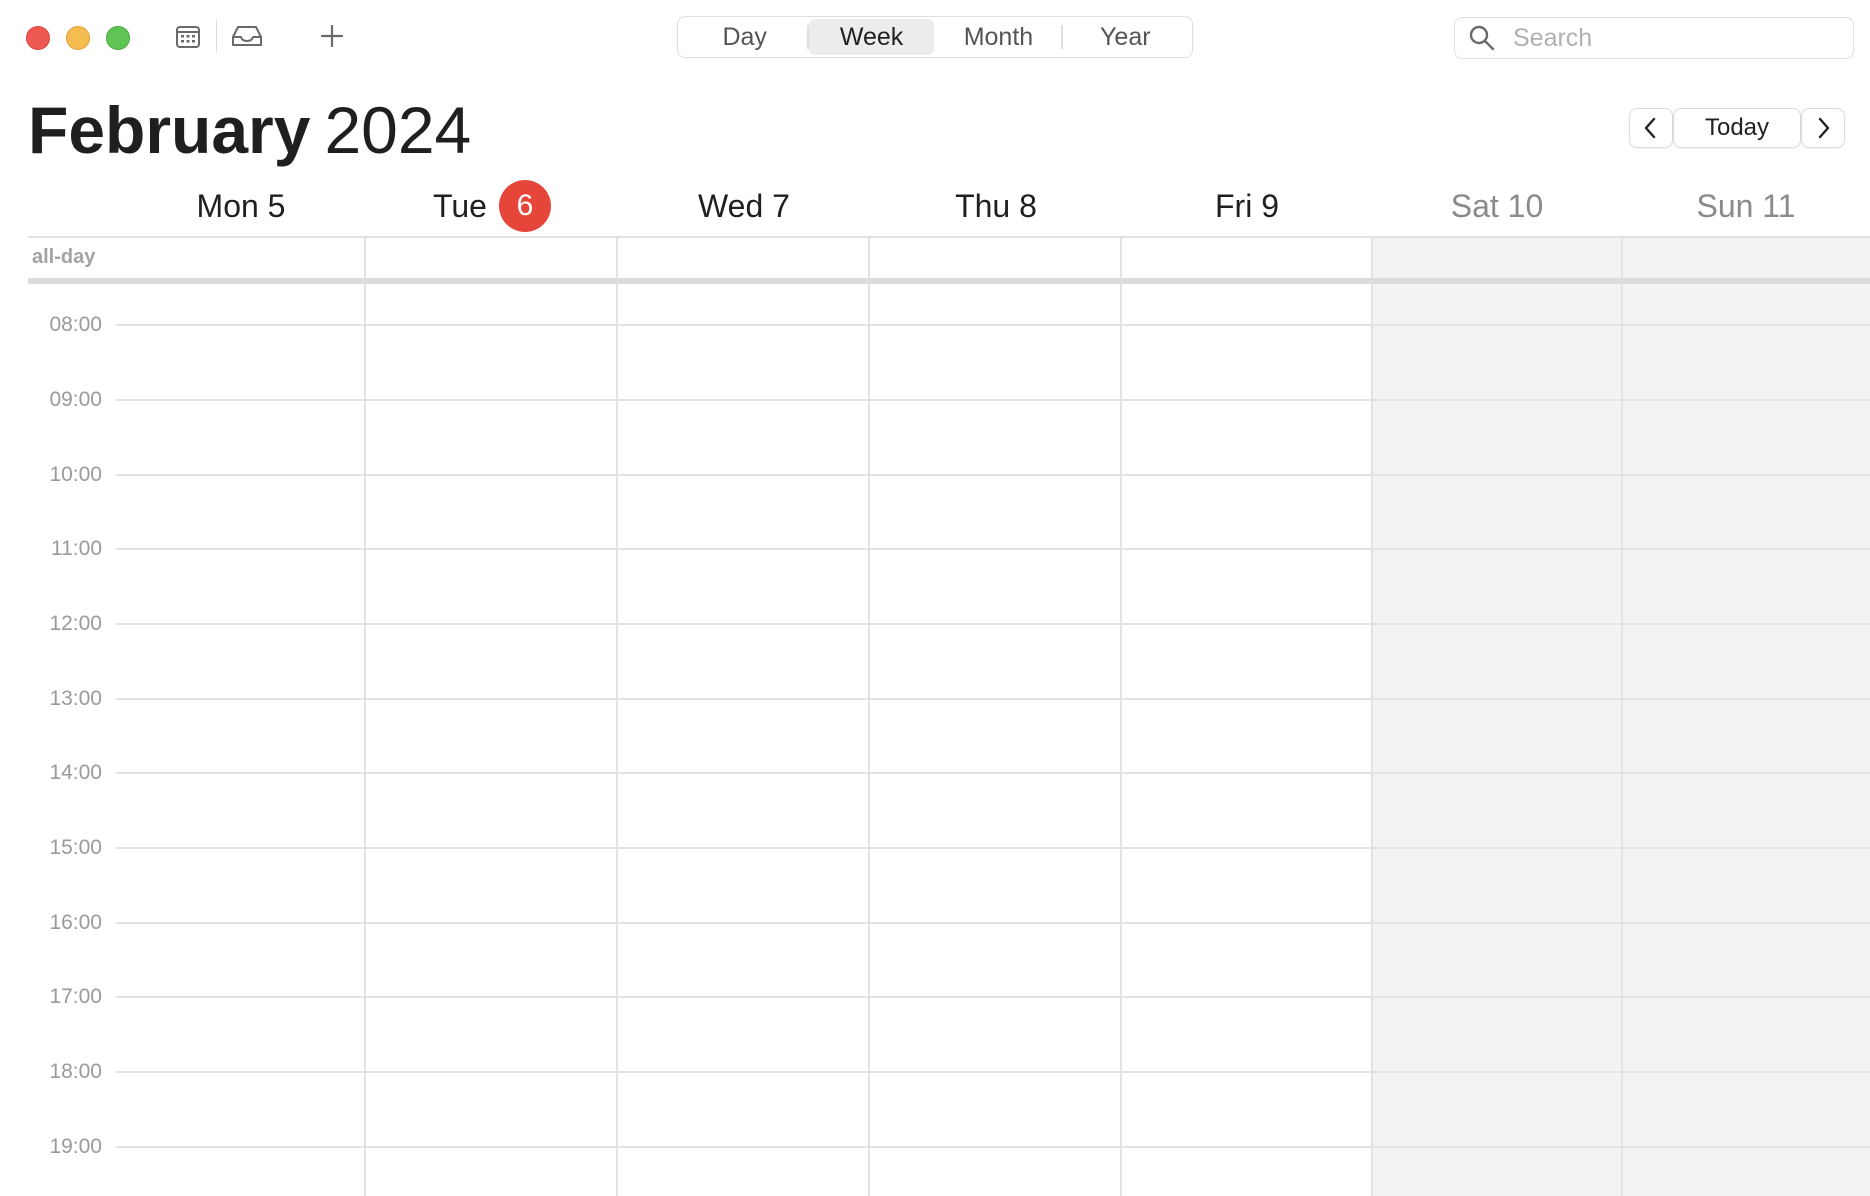 Image resolution: width=1870 pixels, height=1196 pixels. I want to click on minimize-window-button, so click(78, 38).